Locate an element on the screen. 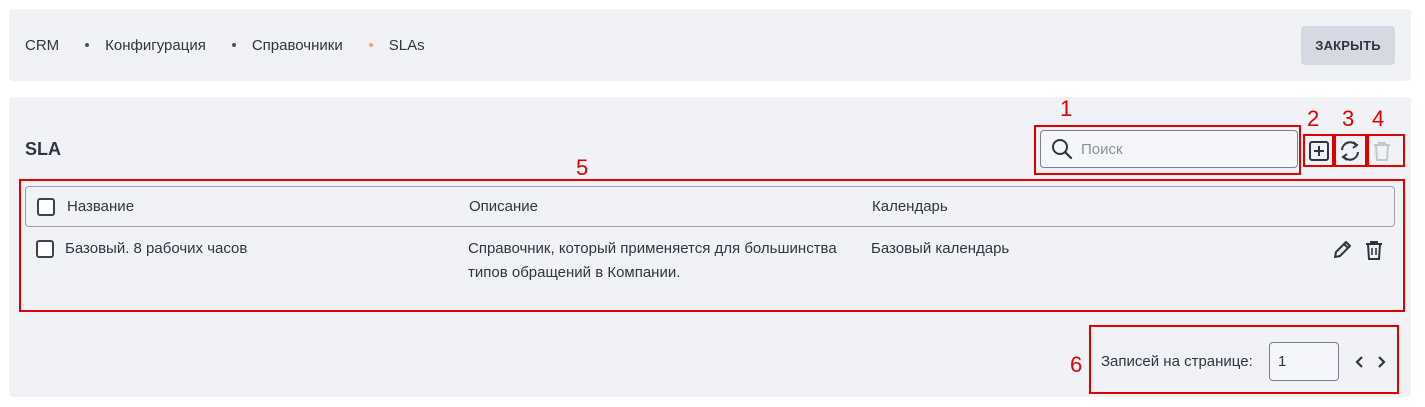  refresh-button is located at coordinates (1350, 151).